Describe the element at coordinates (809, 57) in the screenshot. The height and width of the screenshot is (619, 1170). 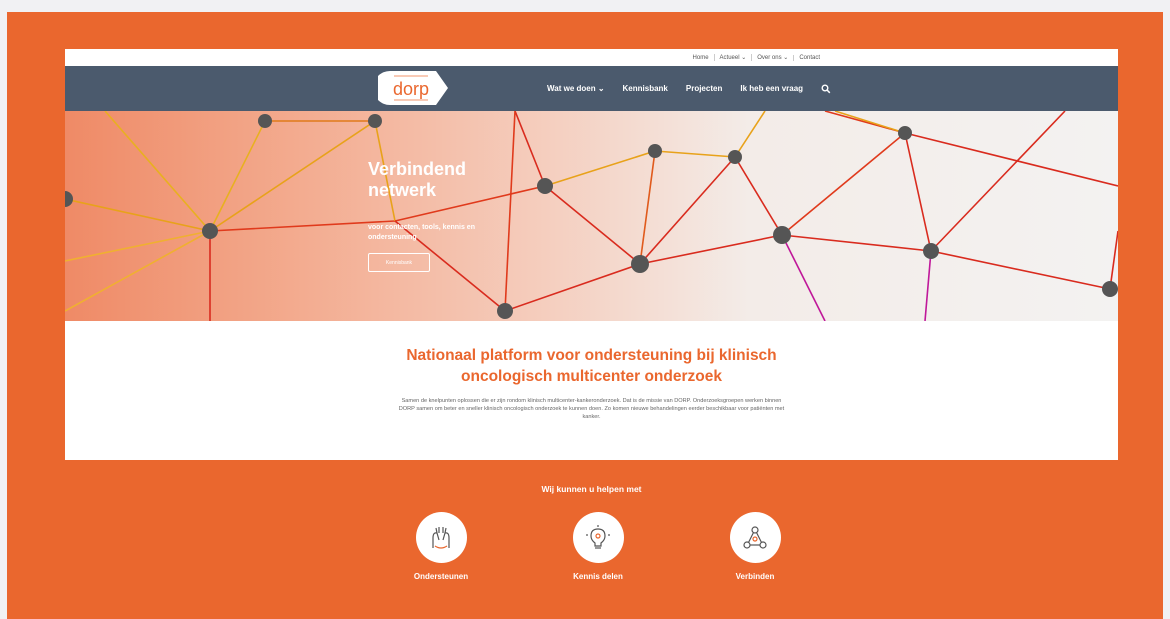
I see `topbar-link-contact: Contact` at that location.